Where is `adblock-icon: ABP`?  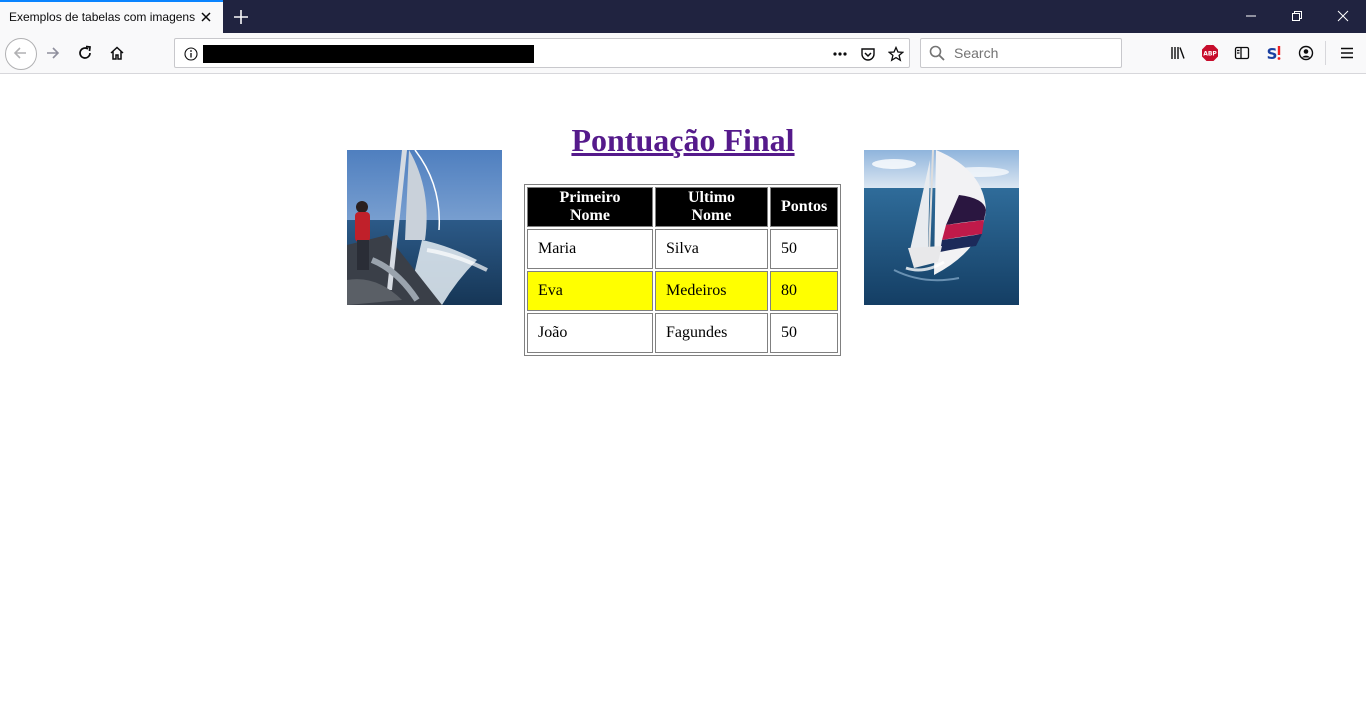
adblock-icon: ABP is located at coordinates (1210, 53).